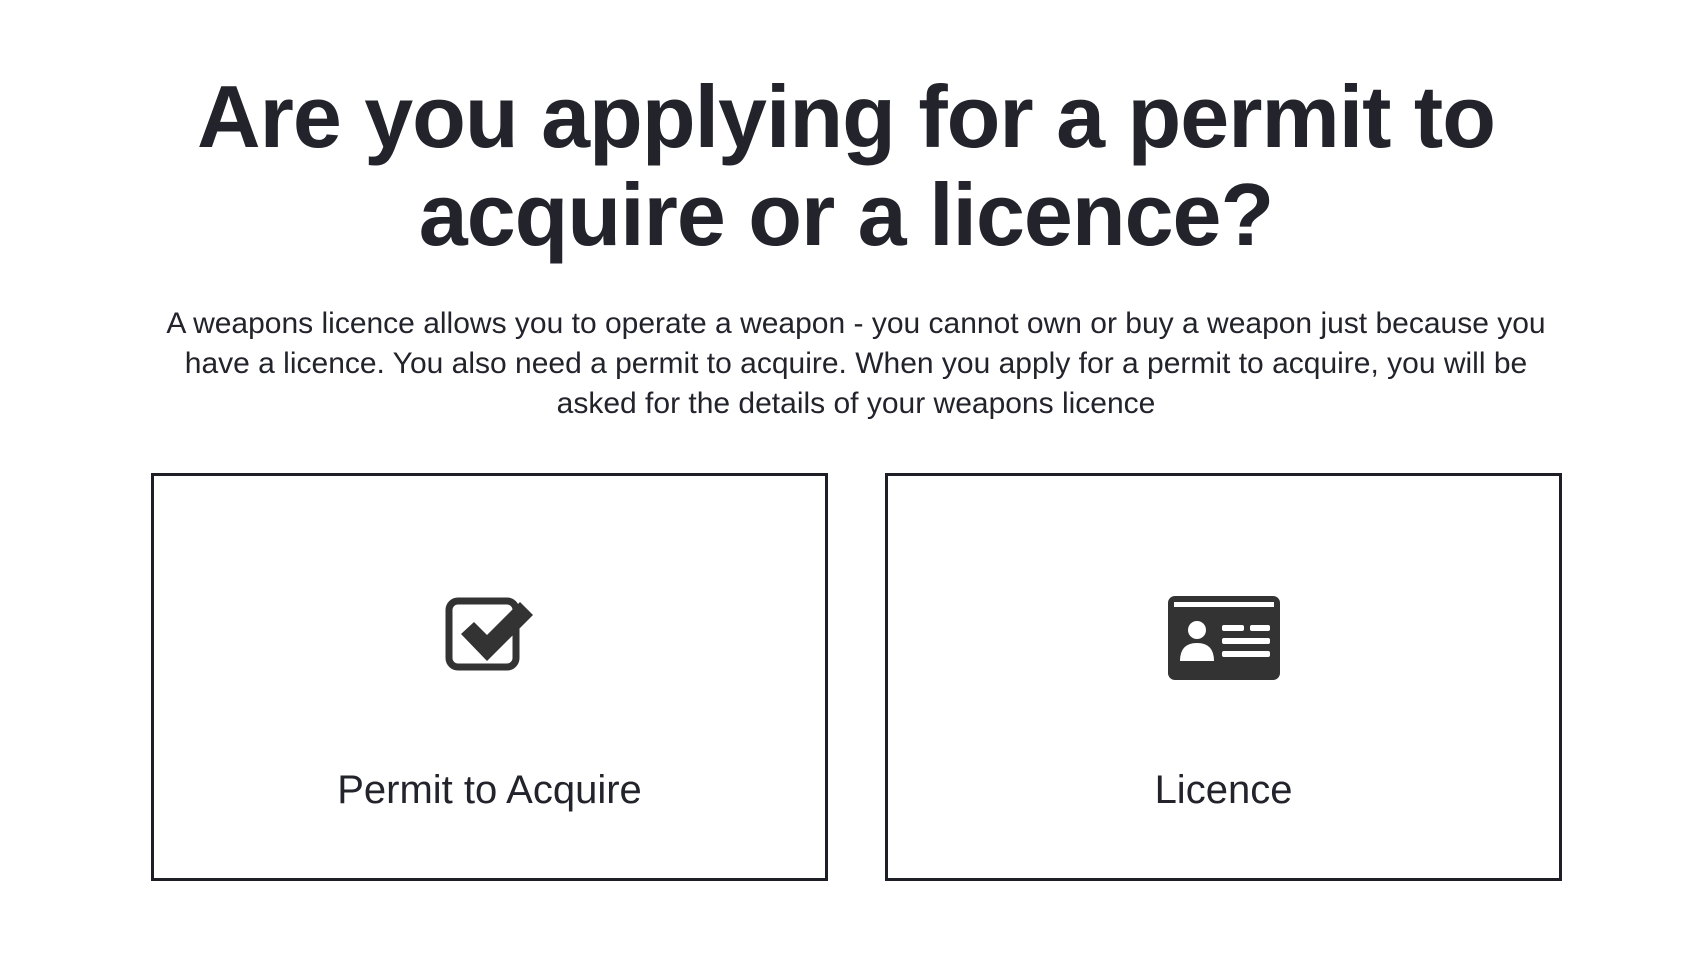  Describe the element at coordinates (489, 790) in the screenshot. I see `option-label-permit: Permit to Acquire` at that location.